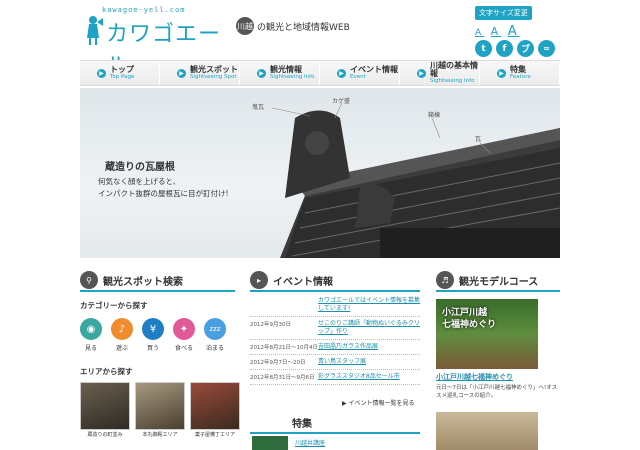 This screenshot has height=450, width=640. I want to click on course-photo: 小江戸川越 七福神めぐり, so click(487, 334).